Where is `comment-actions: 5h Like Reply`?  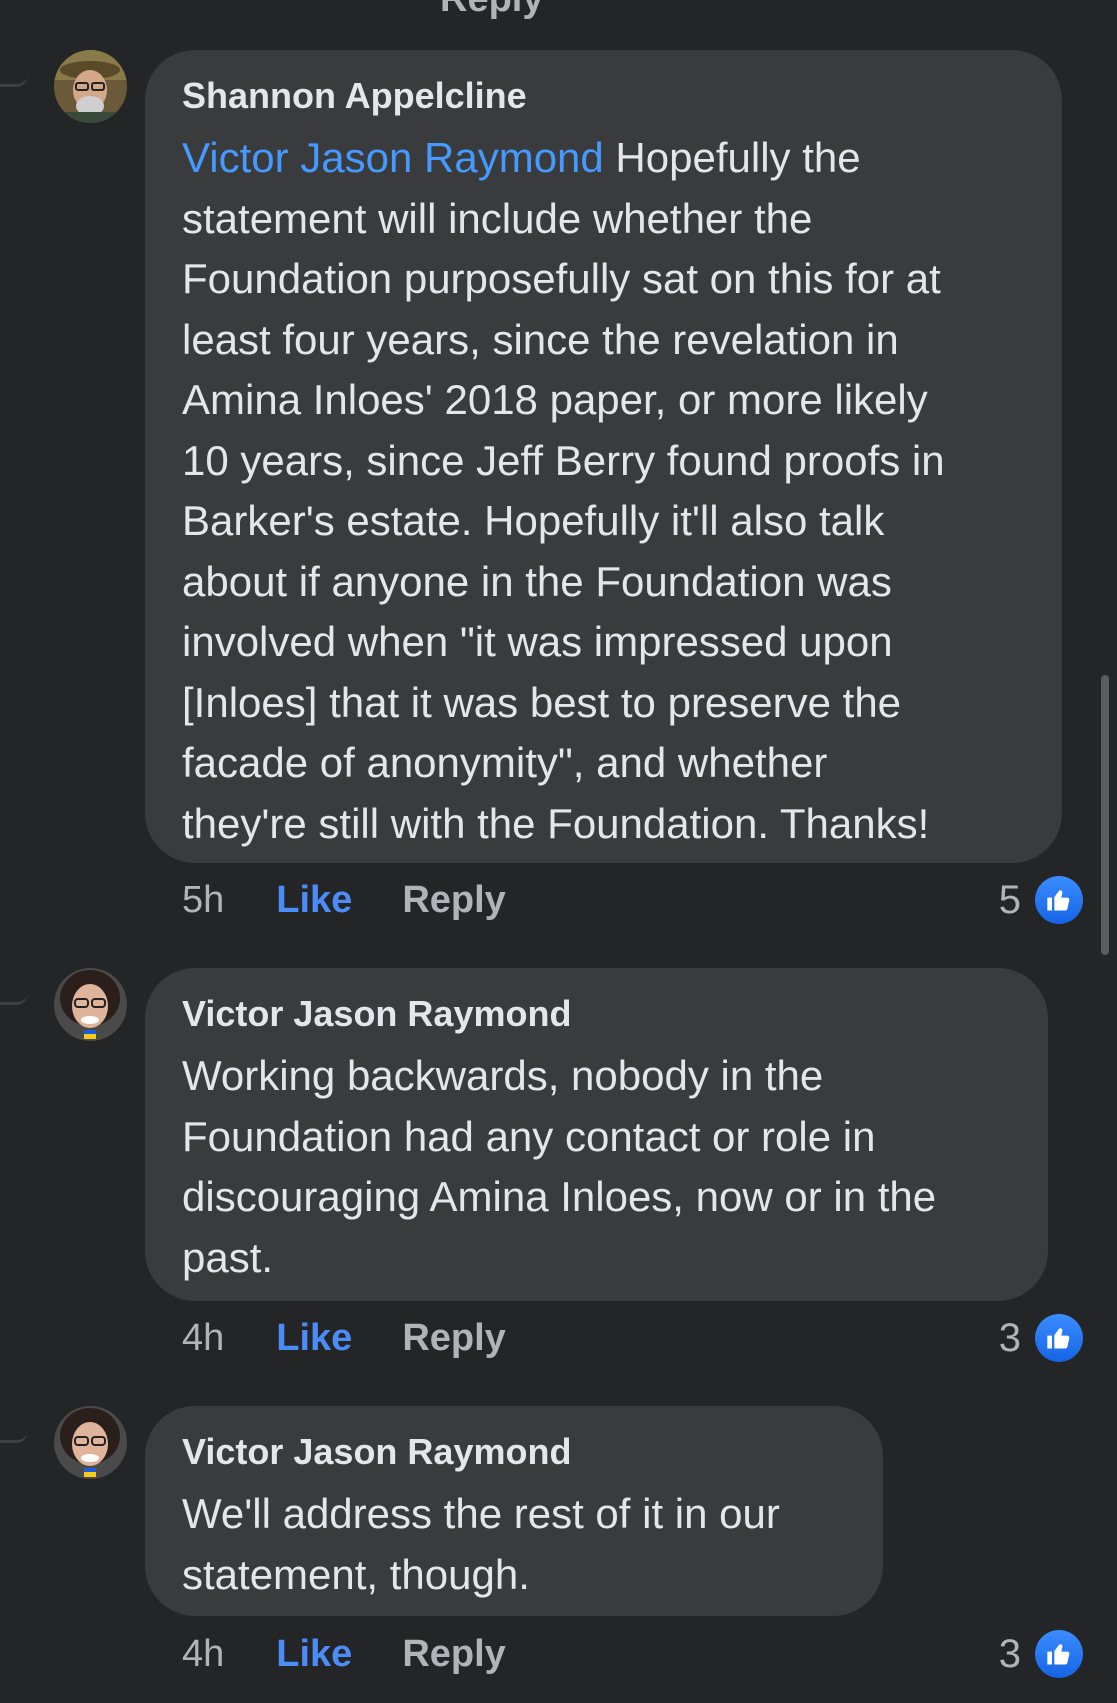 comment-actions: 5h Like Reply is located at coordinates (344, 900).